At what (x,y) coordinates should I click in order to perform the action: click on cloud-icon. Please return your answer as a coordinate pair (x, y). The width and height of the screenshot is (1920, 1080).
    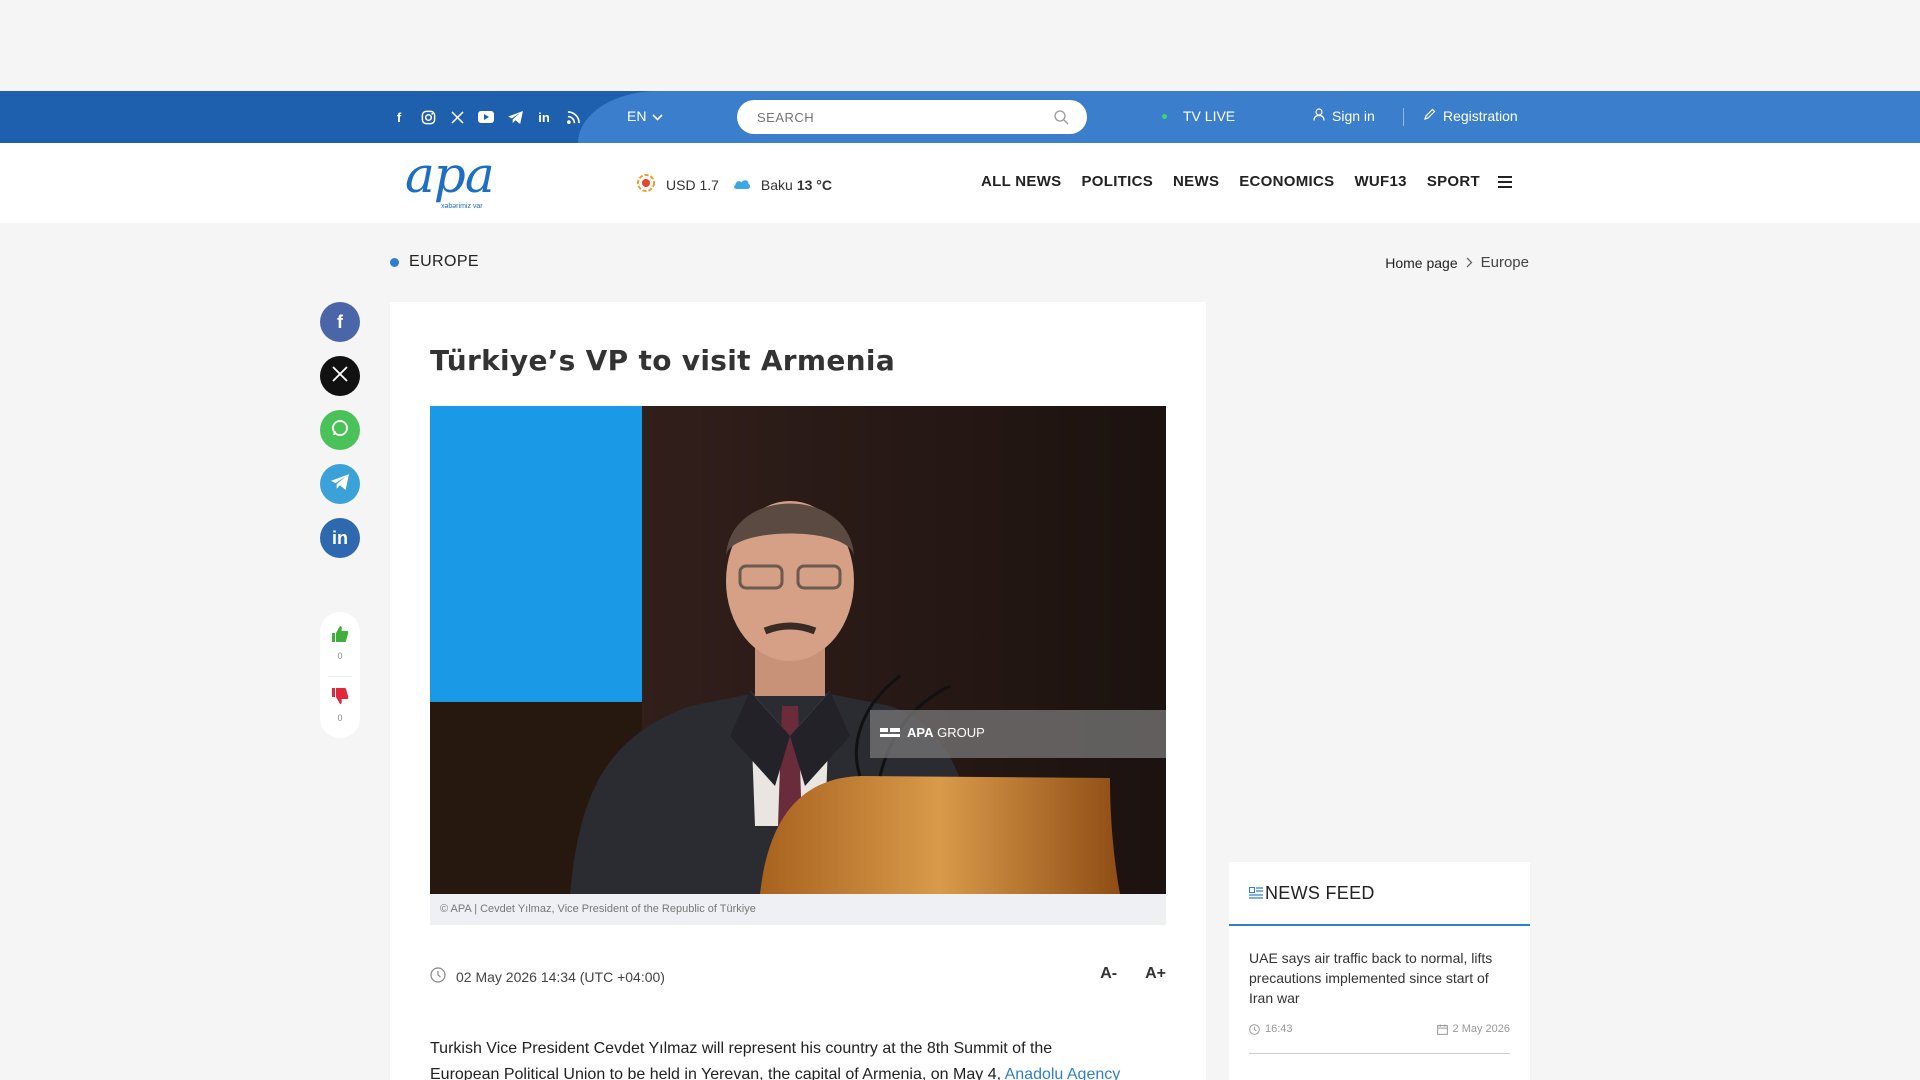
    Looking at the image, I should click on (742, 185).